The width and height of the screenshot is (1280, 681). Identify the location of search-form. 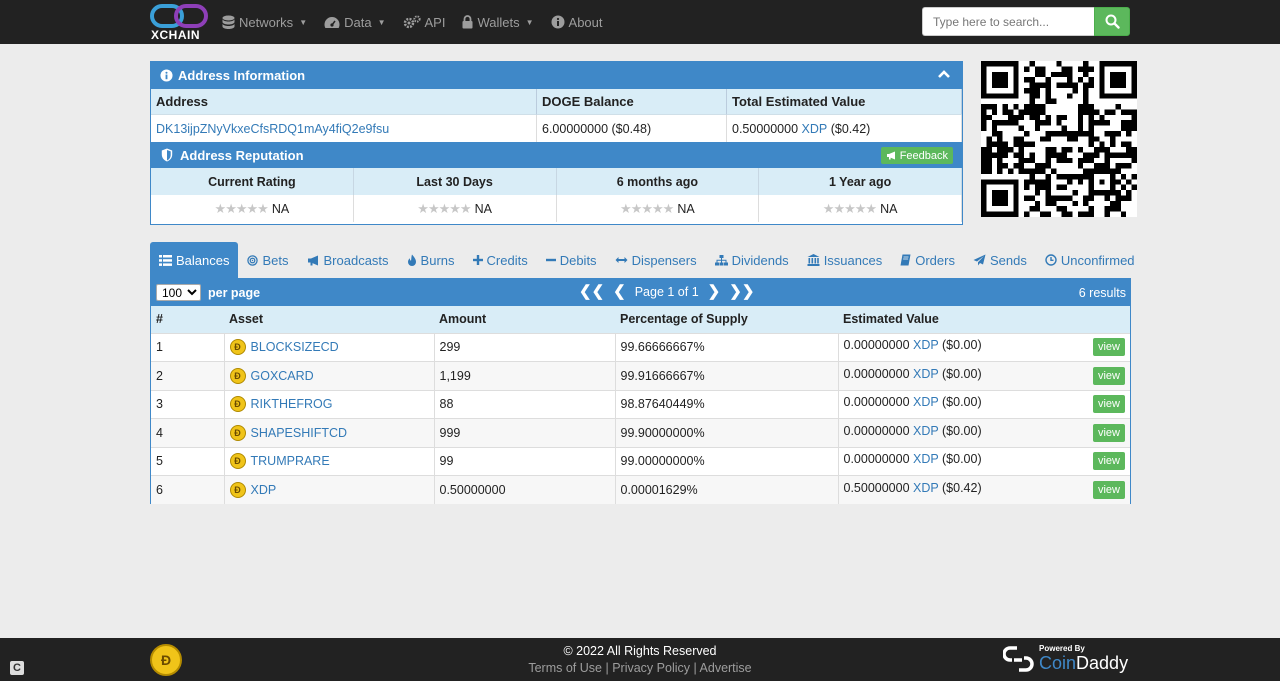
(1026, 21).